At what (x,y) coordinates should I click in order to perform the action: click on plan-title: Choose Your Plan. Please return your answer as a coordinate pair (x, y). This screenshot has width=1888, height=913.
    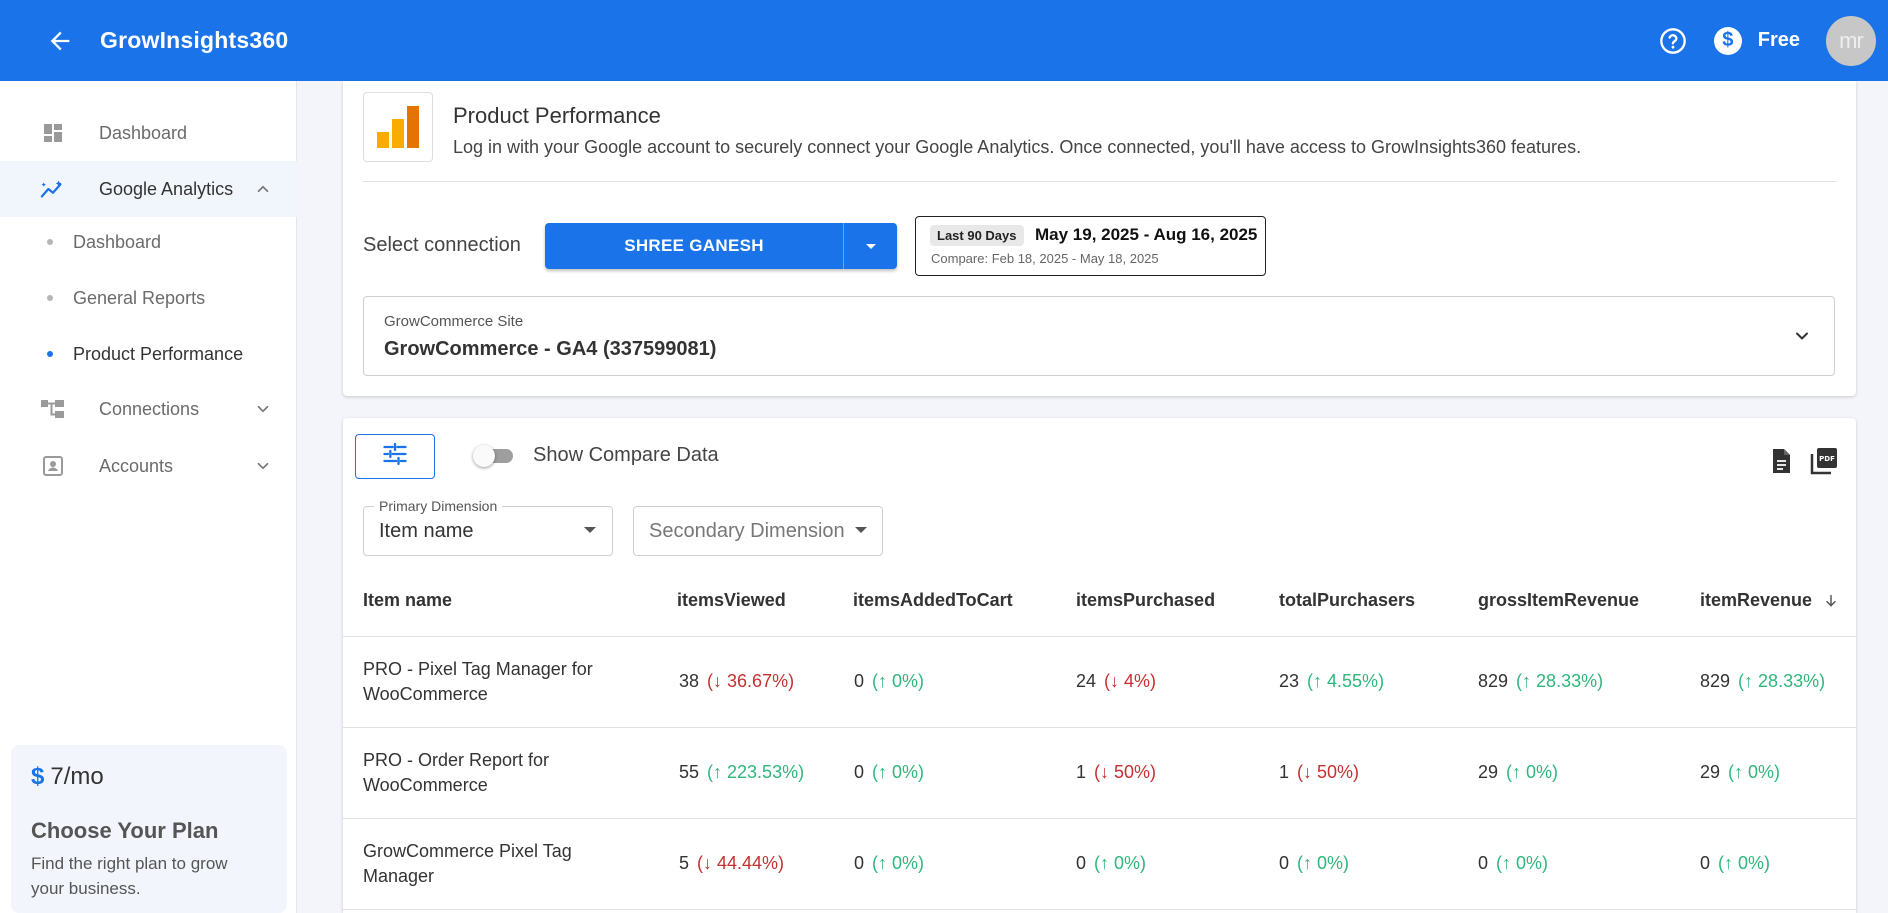
    Looking at the image, I should click on (125, 830).